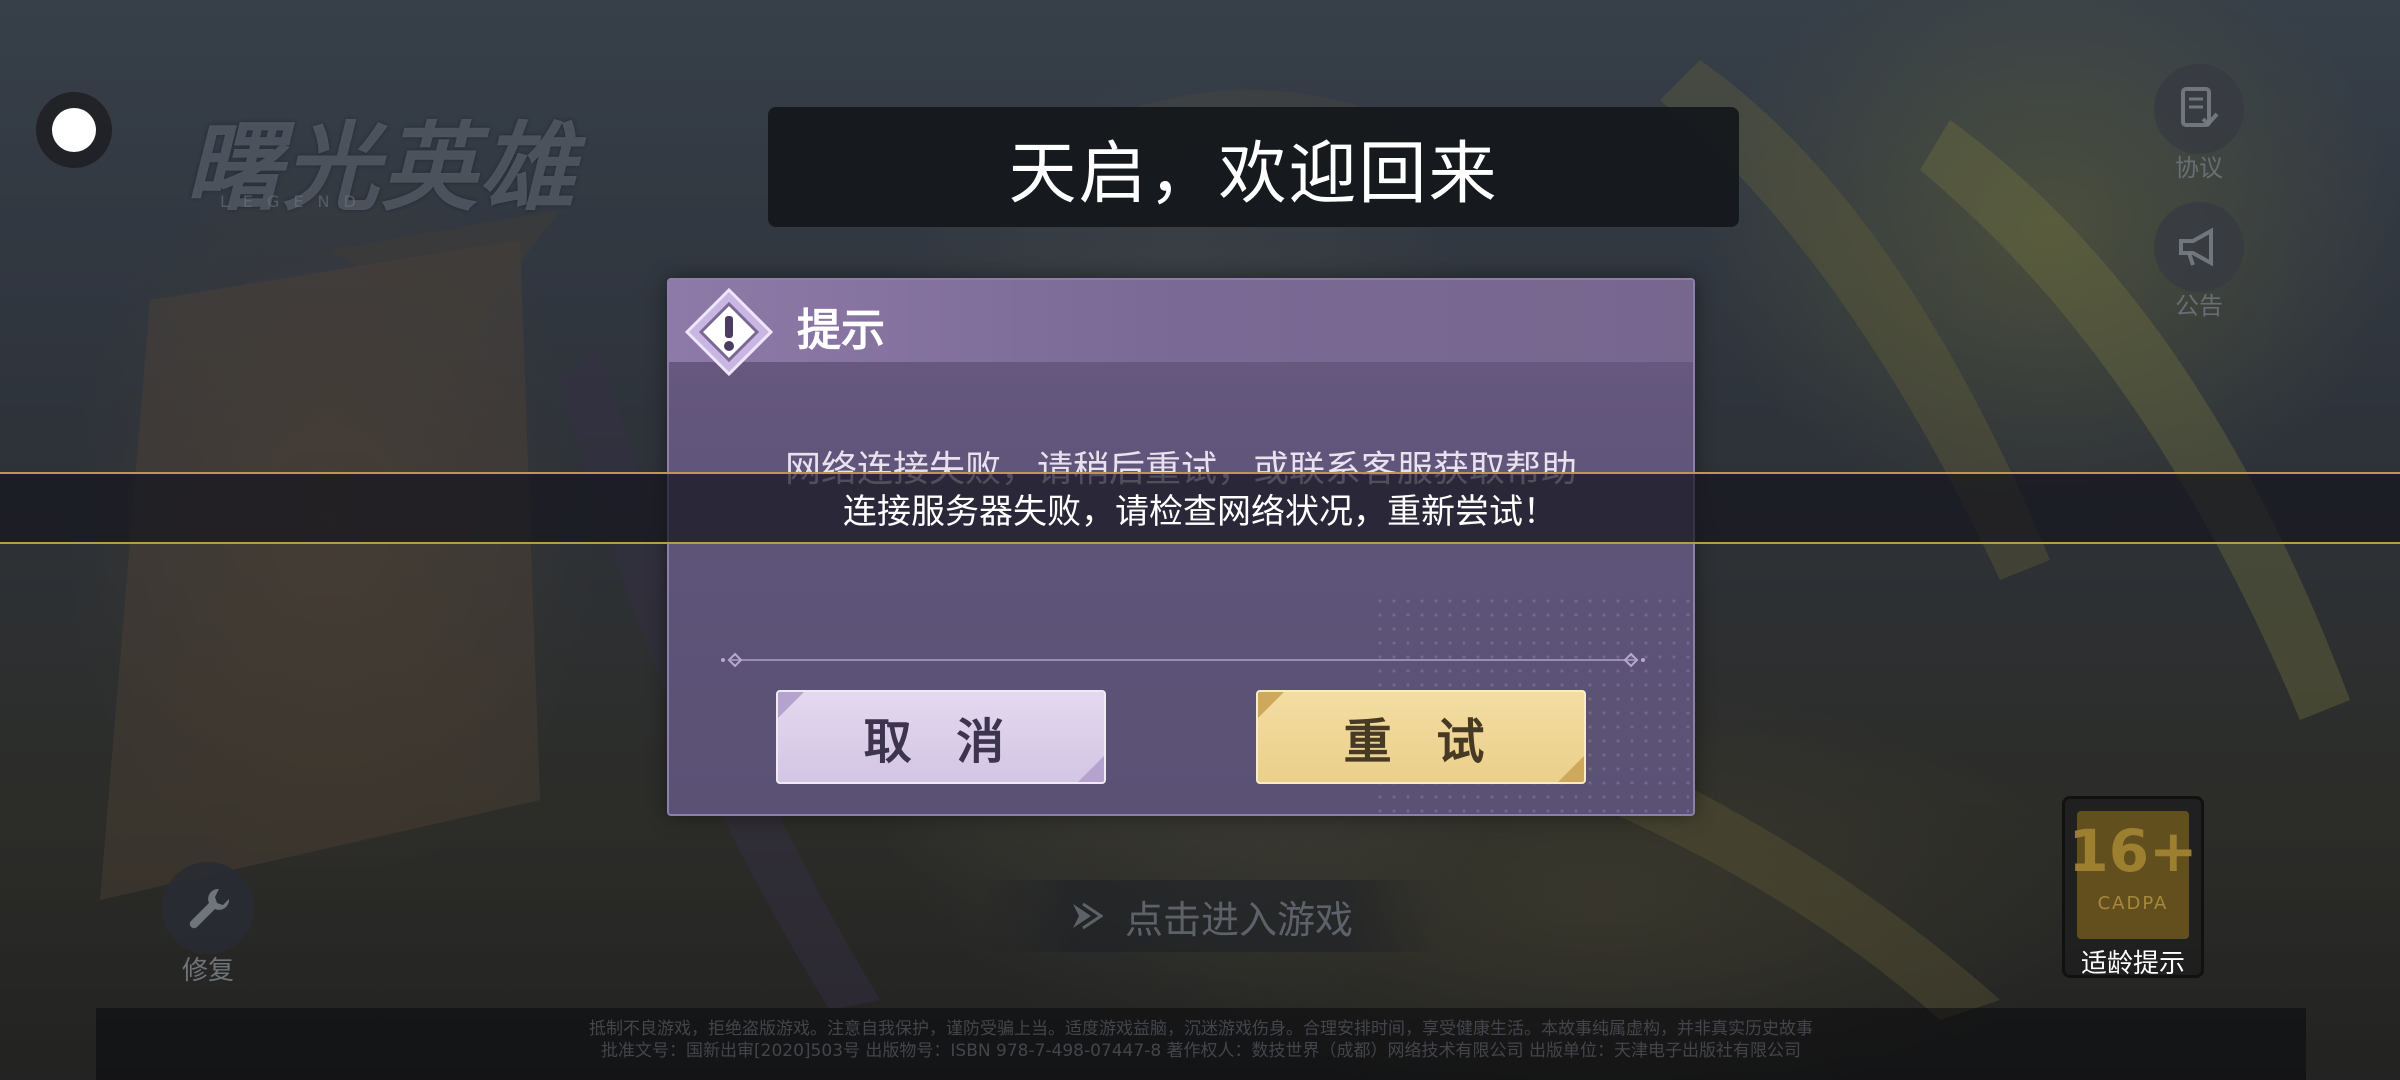 The height and width of the screenshot is (1080, 2400). I want to click on announcement-button: 公告, so click(2199, 261).